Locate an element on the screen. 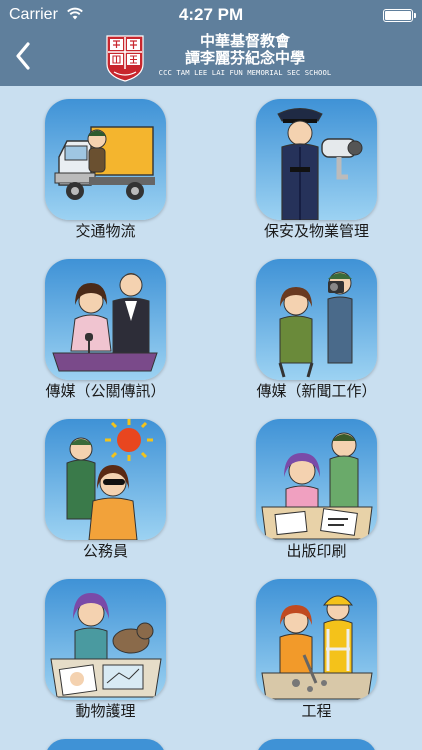 This screenshot has width=422, height=750. career-item-civil-servant: 公務員 is located at coordinates (105, 486).